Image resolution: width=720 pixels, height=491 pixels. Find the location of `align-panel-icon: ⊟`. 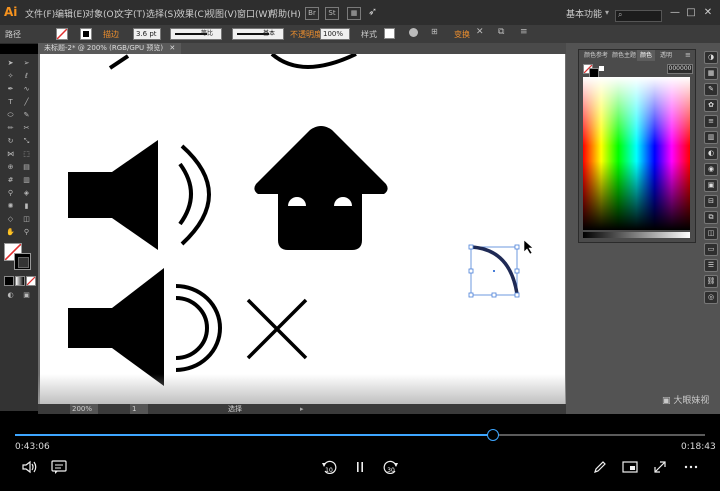

align-panel-icon: ⊟ is located at coordinates (711, 201).